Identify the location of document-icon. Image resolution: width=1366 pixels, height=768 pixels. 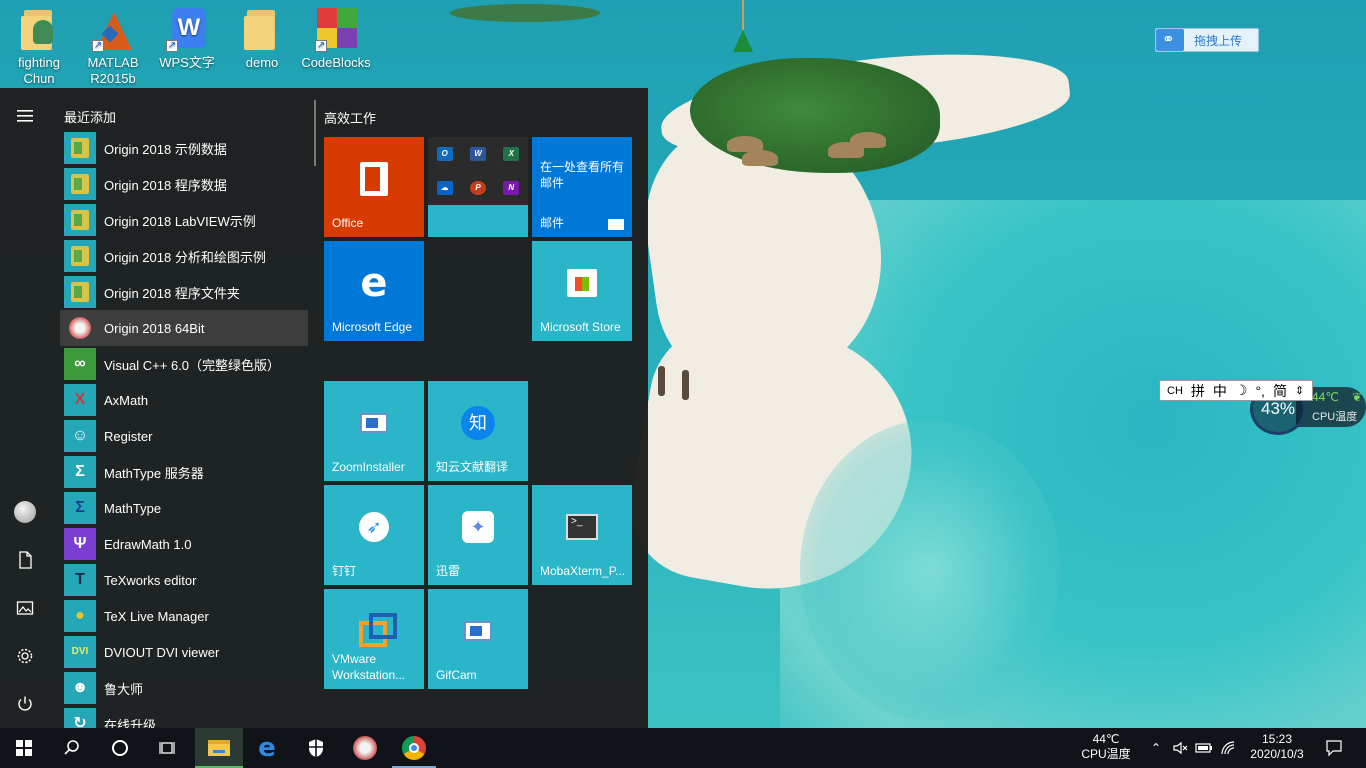
(25, 560).